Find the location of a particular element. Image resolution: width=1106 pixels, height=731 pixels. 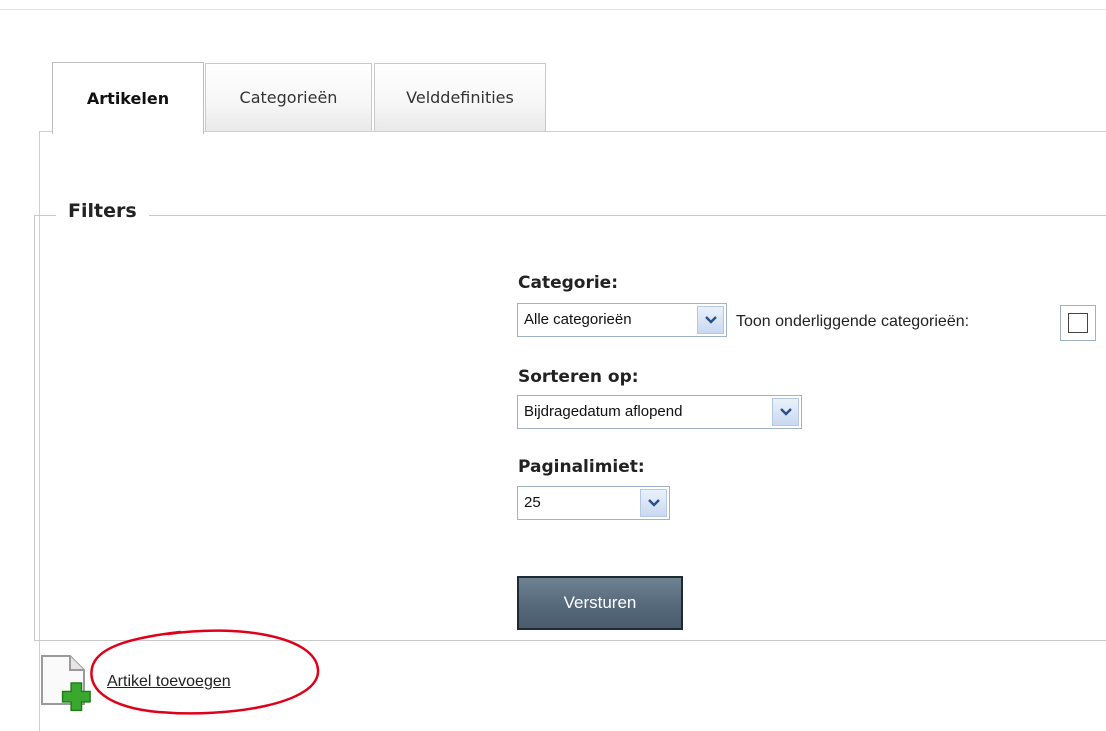

checkbox-box is located at coordinates (1078, 323).